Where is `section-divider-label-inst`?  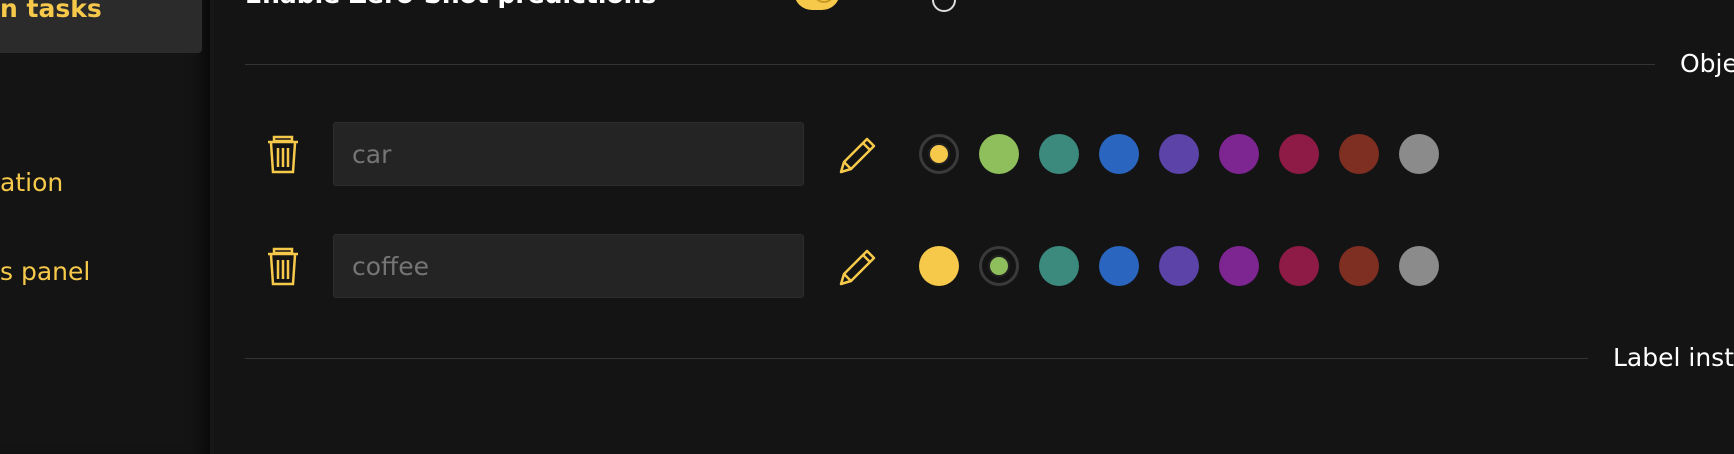
section-divider-label-inst is located at coordinates (916, 358).